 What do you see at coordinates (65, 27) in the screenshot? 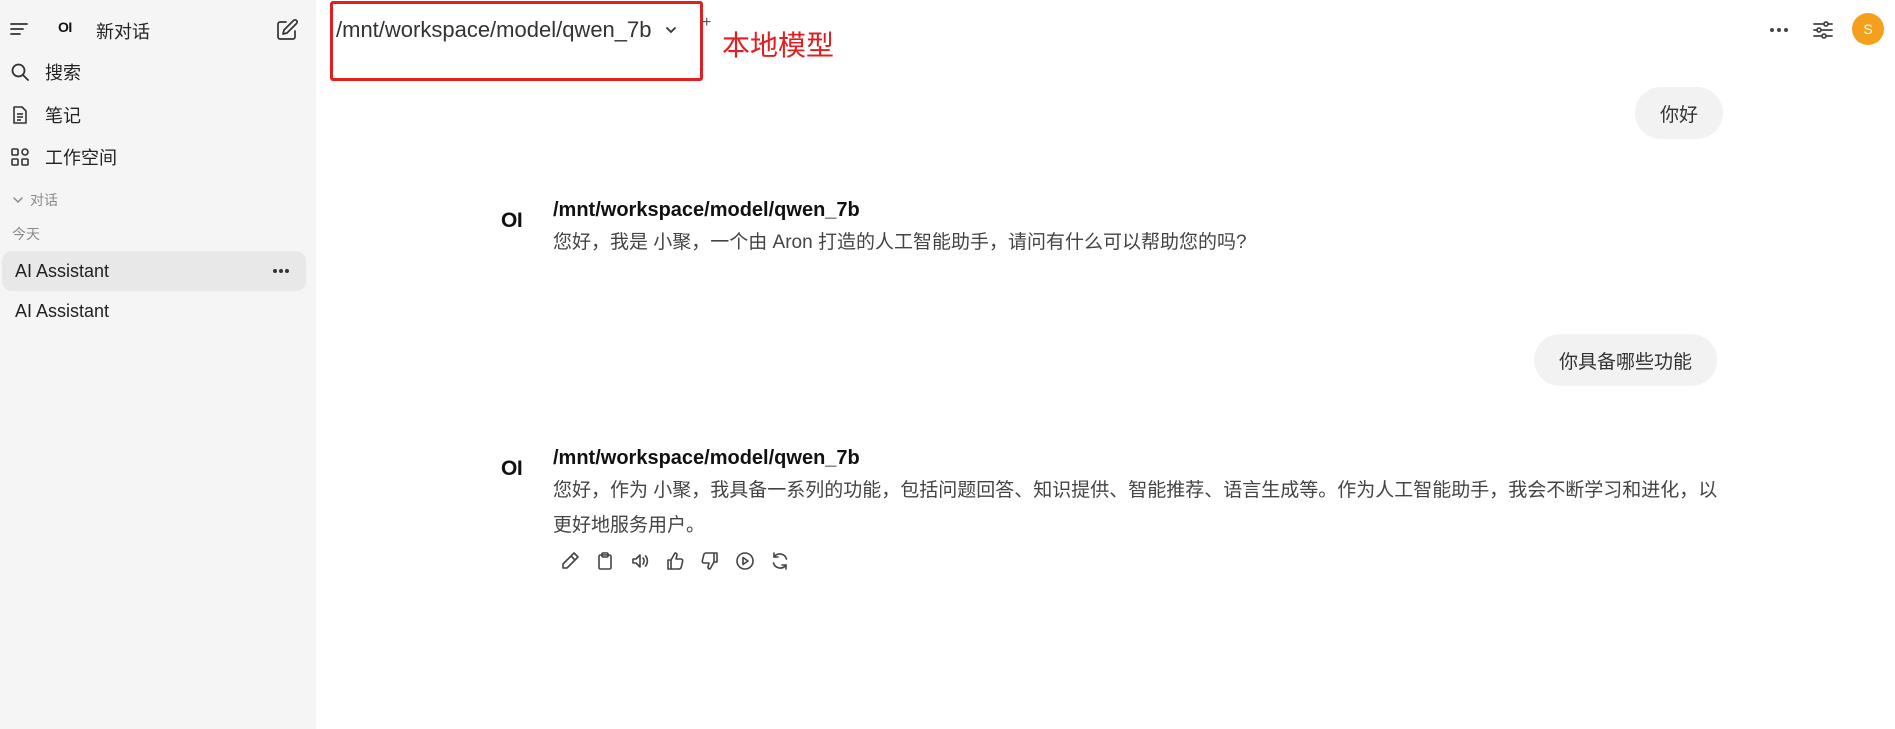
I see `app-logo: OI` at bounding box center [65, 27].